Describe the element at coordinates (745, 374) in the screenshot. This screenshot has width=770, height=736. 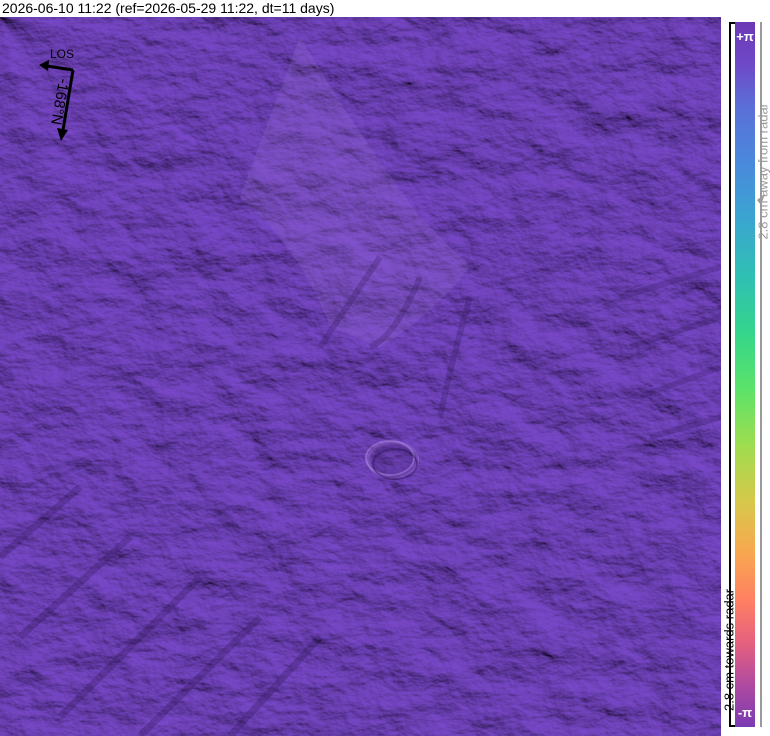
I see `phase-colorbar` at that location.